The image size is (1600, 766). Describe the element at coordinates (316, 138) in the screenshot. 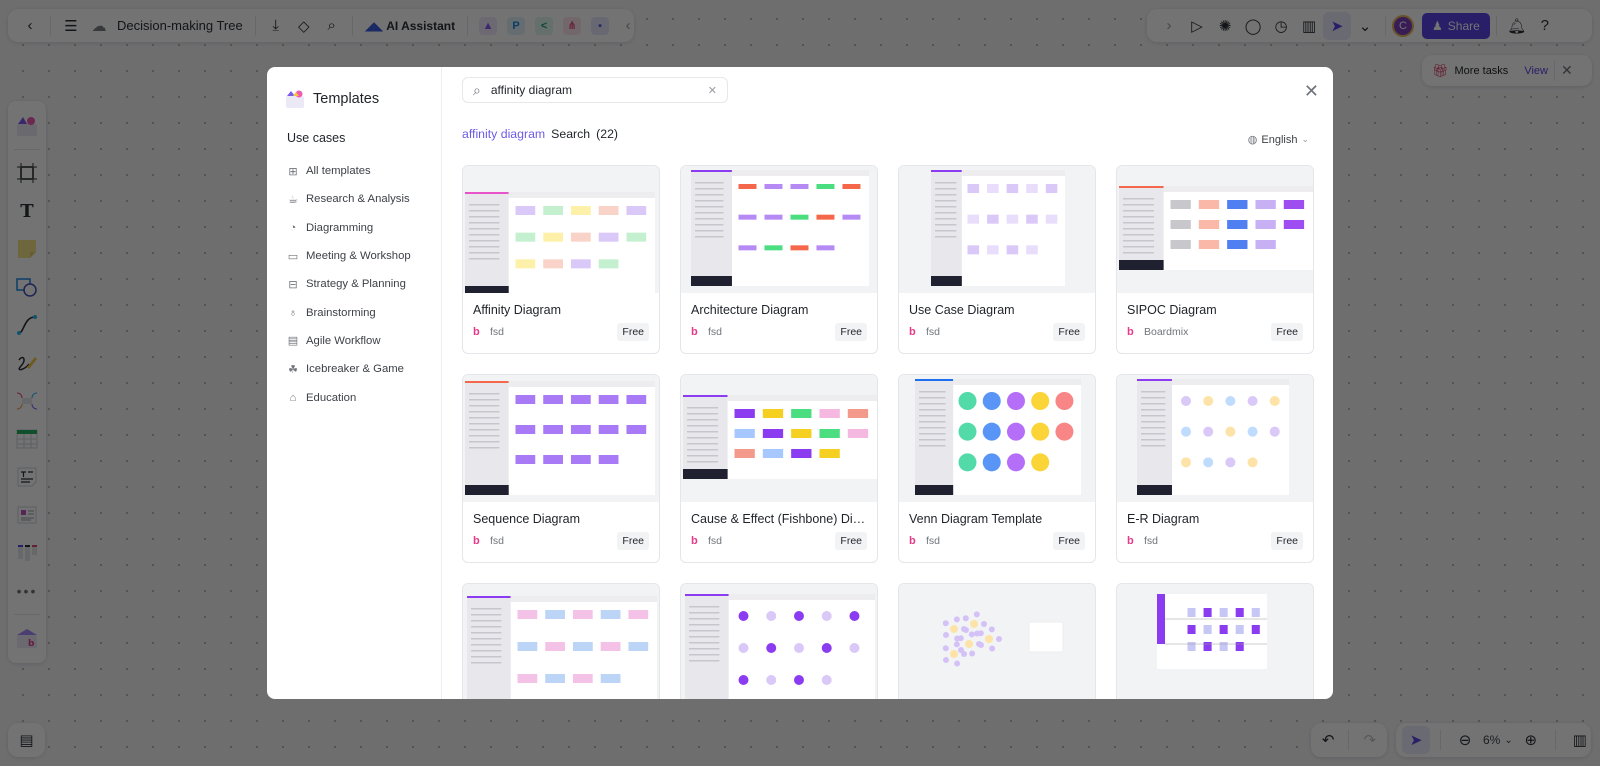

I see `use-cases-heading: Use cases` at that location.